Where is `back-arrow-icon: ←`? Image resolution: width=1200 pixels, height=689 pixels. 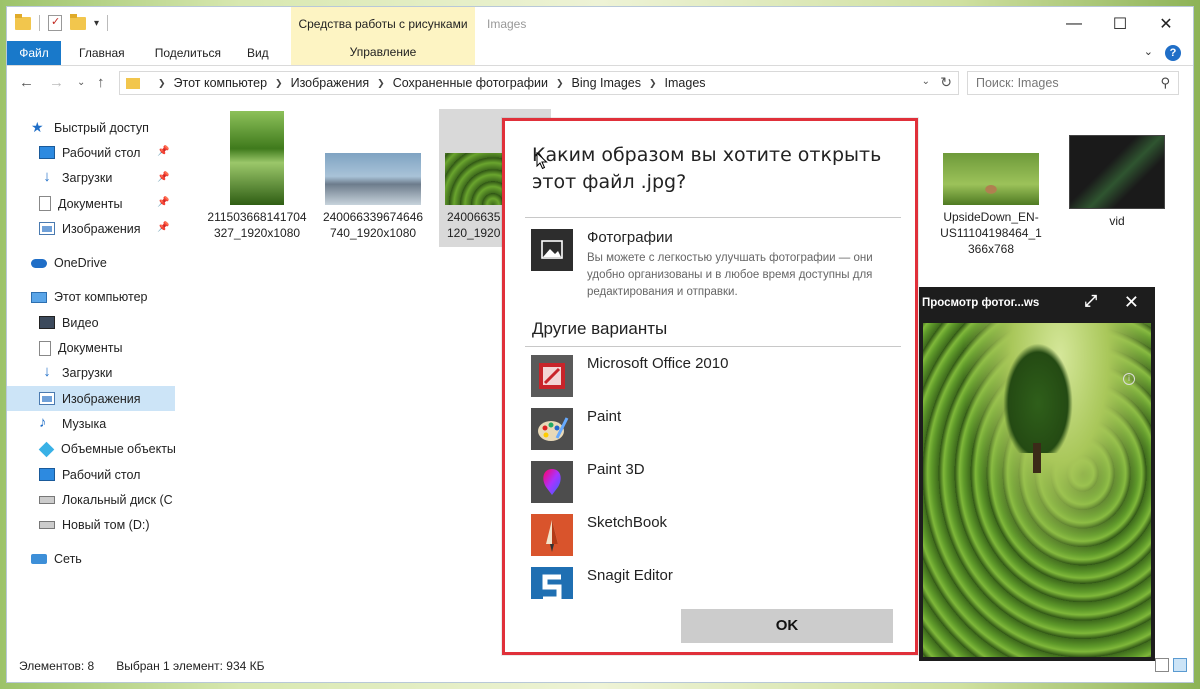
back-arrow-icon: ← is located at coordinates (26, 82).